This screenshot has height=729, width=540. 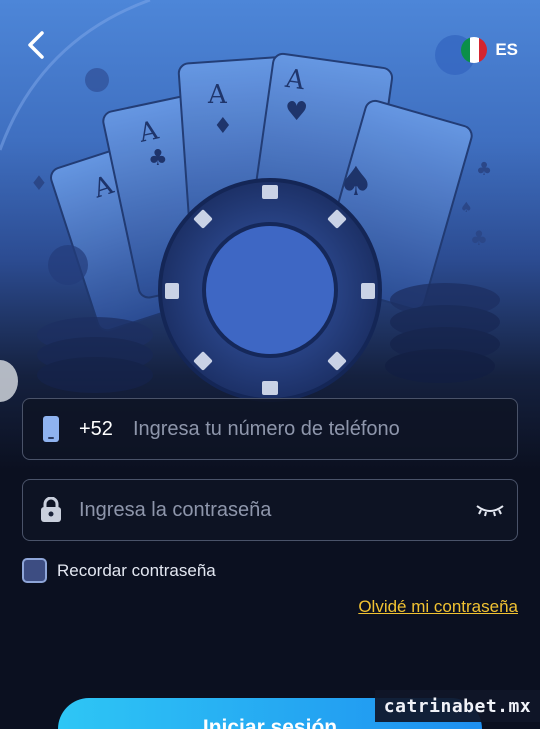 What do you see at coordinates (506, 49) in the screenshot?
I see `language-code: ES` at bounding box center [506, 49].